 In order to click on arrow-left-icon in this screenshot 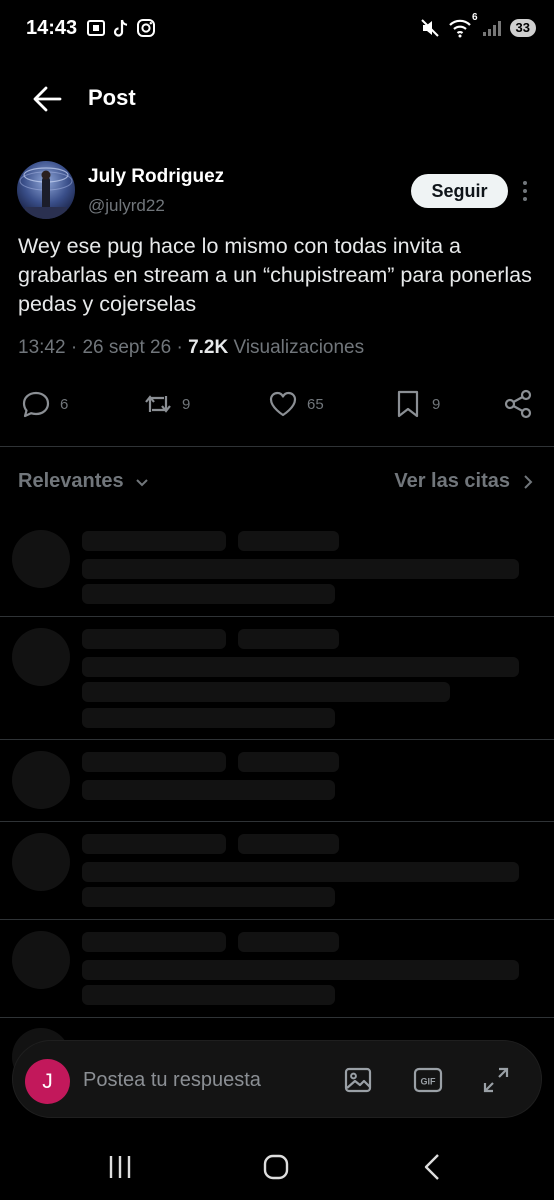, I will do `click(47, 99)`.